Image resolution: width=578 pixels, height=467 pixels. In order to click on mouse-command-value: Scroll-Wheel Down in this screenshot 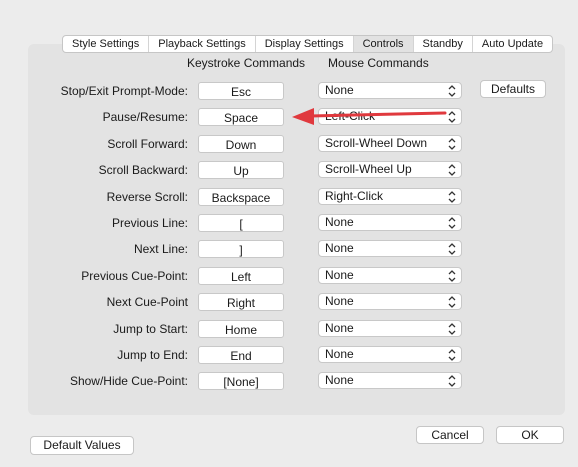, I will do `click(376, 143)`.